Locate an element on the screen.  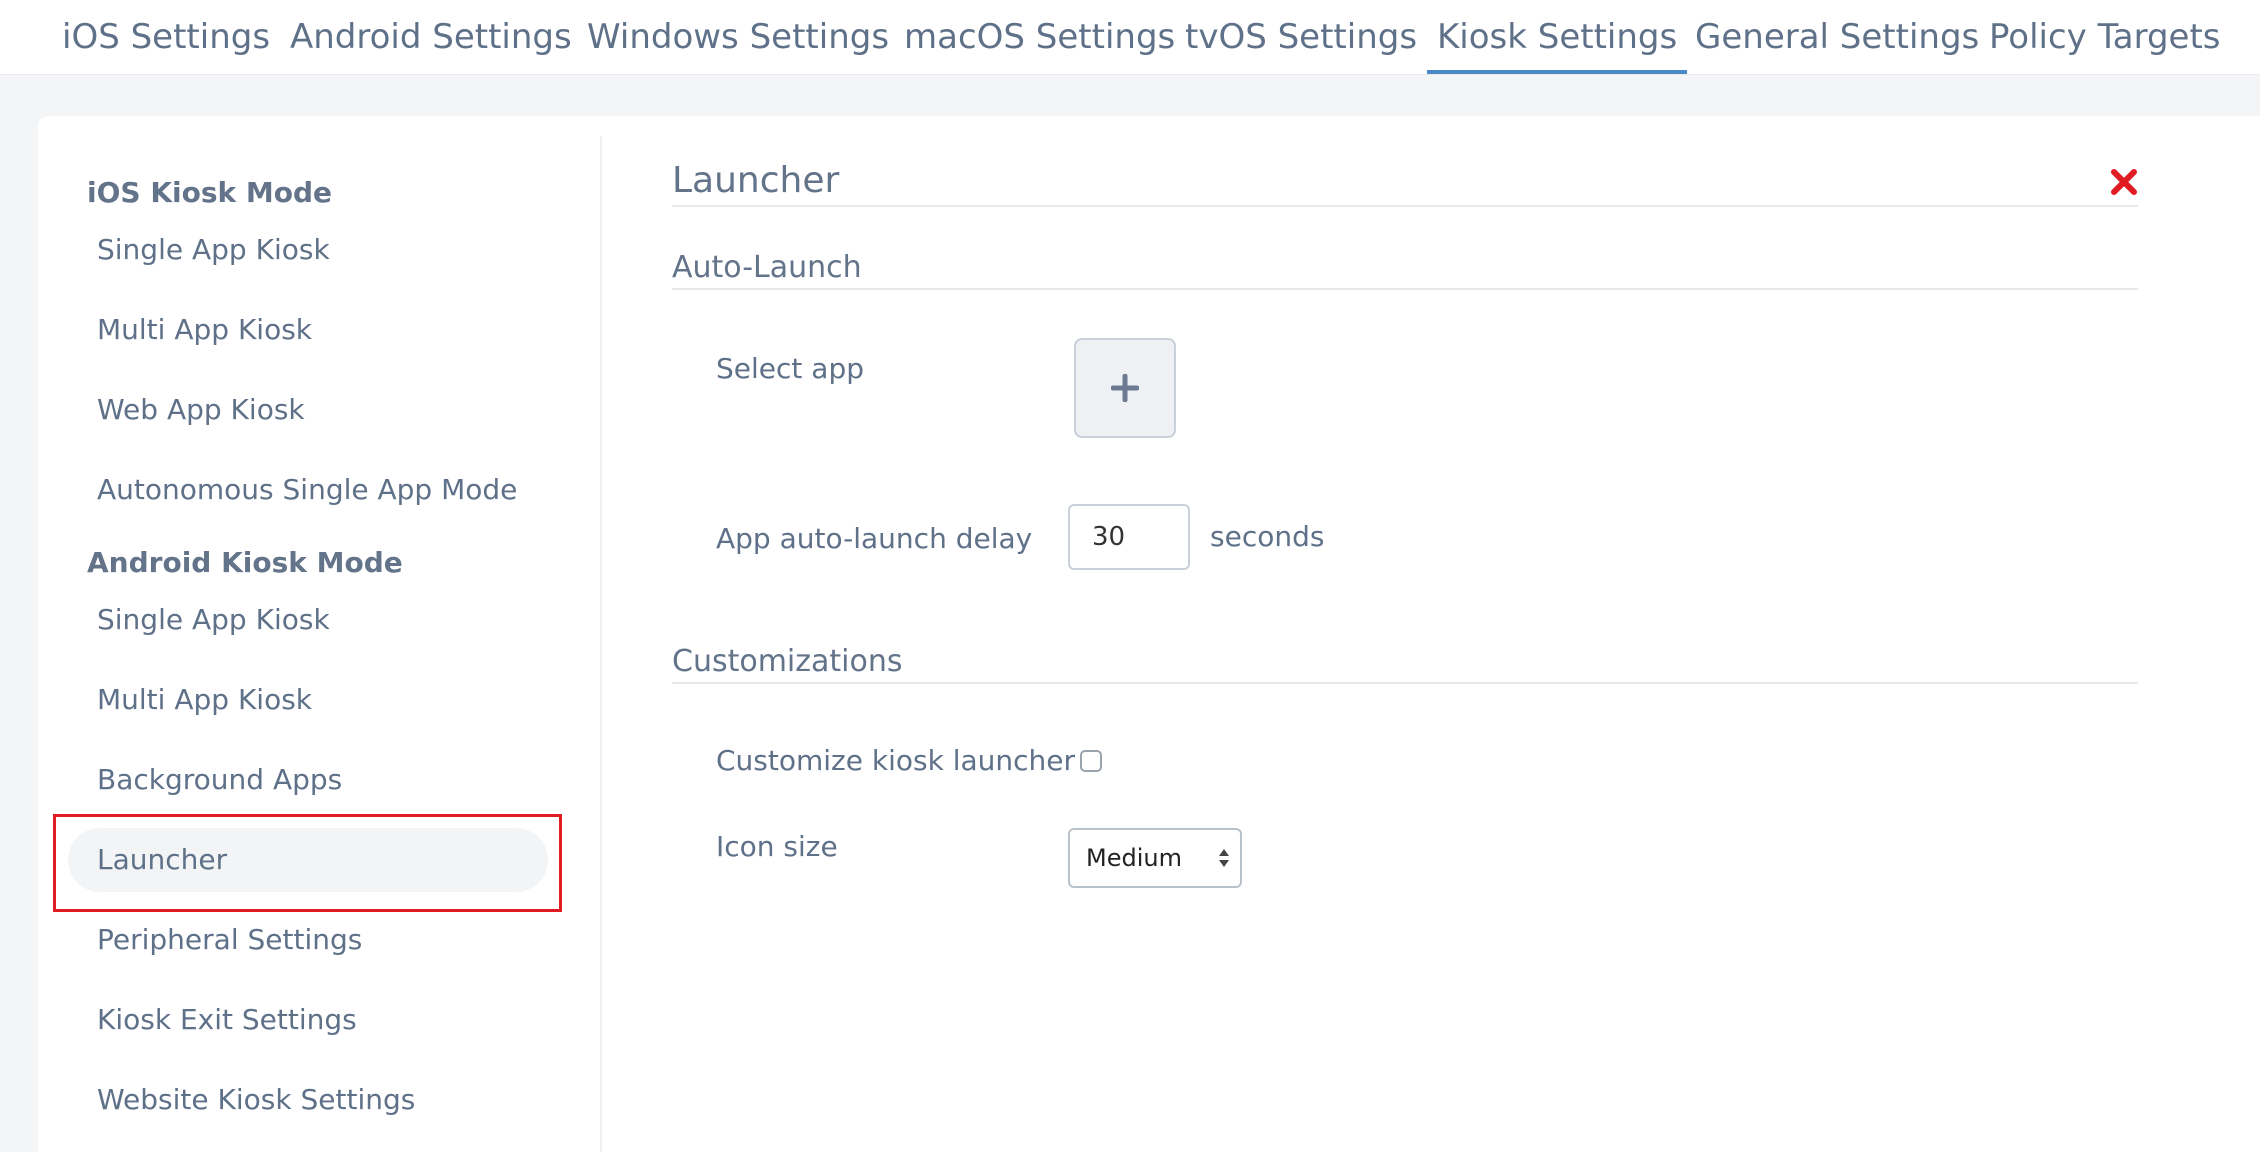
sidebar-item-label: Autonomous Single App Mode is located at coordinates (307, 489).